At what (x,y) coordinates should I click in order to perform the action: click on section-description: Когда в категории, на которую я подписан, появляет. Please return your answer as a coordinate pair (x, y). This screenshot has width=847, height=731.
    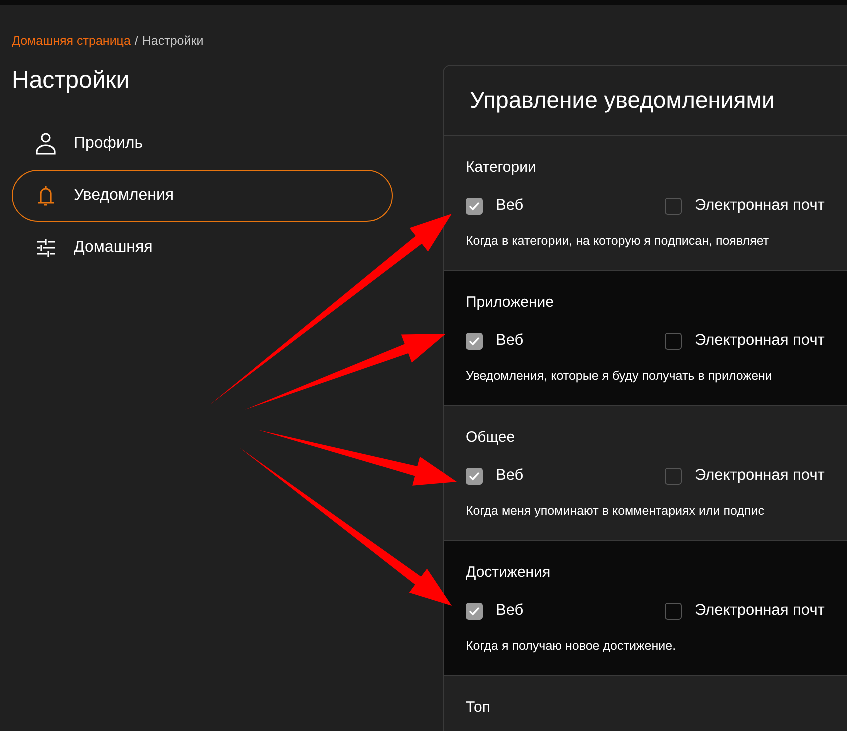
    Looking at the image, I should click on (618, 241).